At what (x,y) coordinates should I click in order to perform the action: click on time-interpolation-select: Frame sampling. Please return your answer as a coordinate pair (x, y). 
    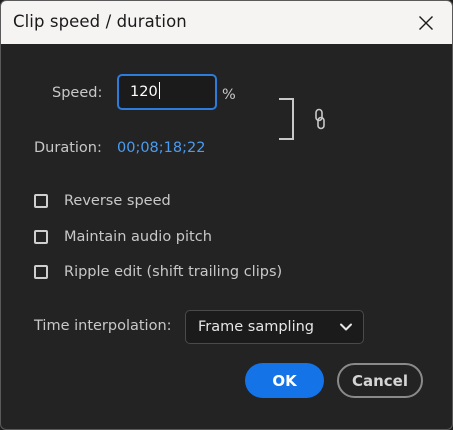
    Looking at the image, I should click on (274, 327).